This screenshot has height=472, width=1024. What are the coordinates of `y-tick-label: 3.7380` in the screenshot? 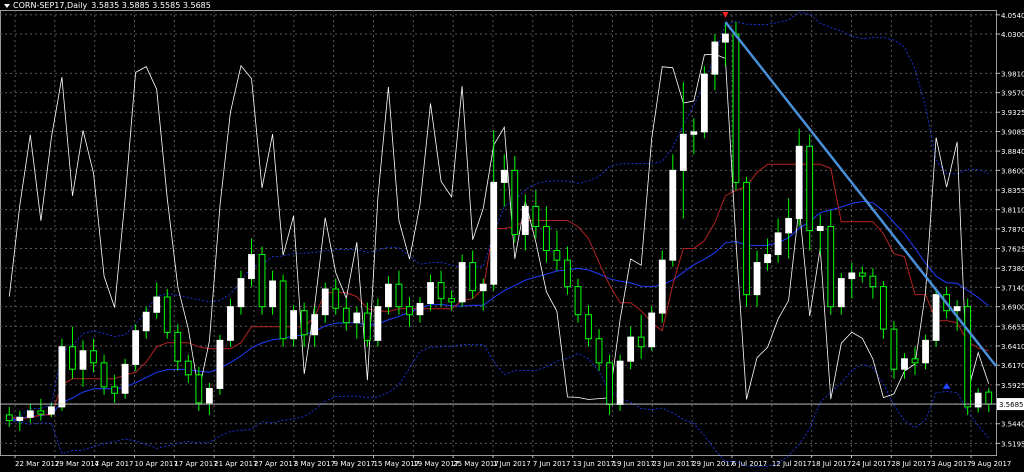 It's located at (1012, 269).